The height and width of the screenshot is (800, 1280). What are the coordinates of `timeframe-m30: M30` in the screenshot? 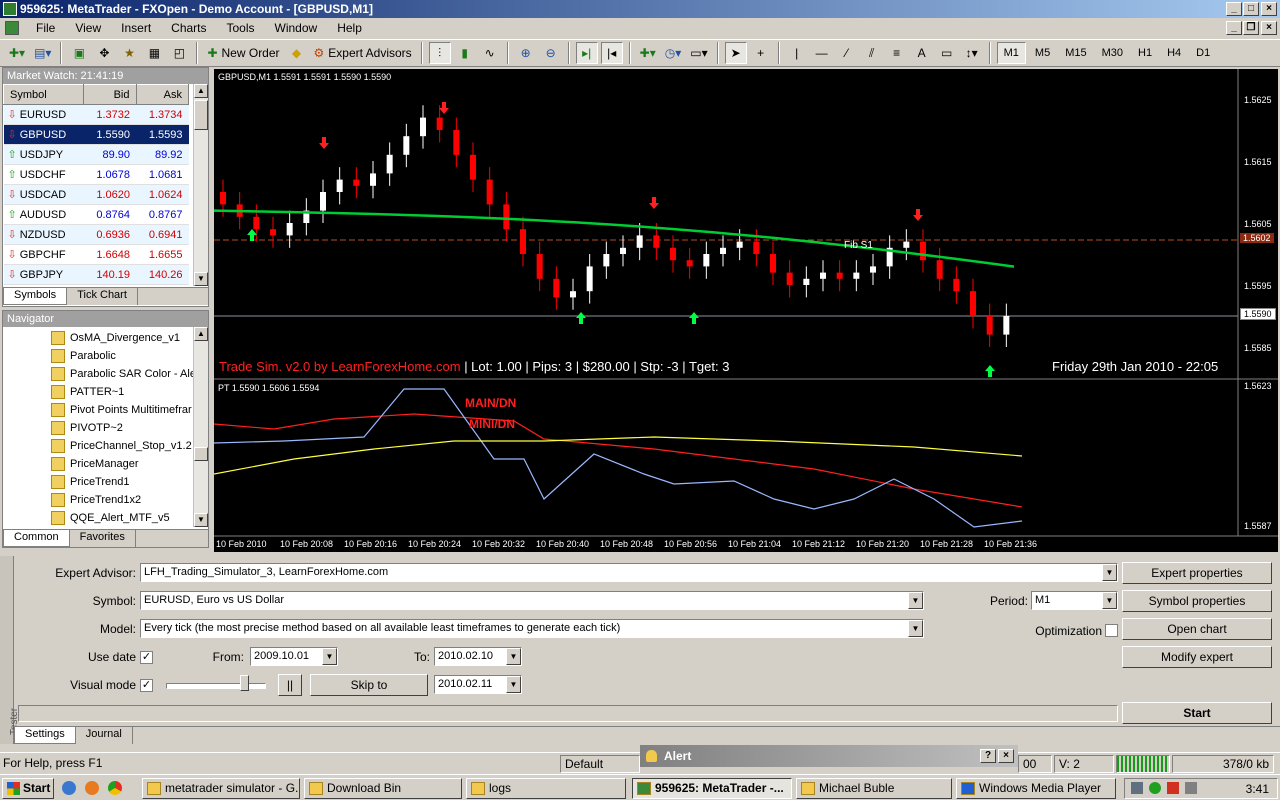 It's located at (1112, 53).